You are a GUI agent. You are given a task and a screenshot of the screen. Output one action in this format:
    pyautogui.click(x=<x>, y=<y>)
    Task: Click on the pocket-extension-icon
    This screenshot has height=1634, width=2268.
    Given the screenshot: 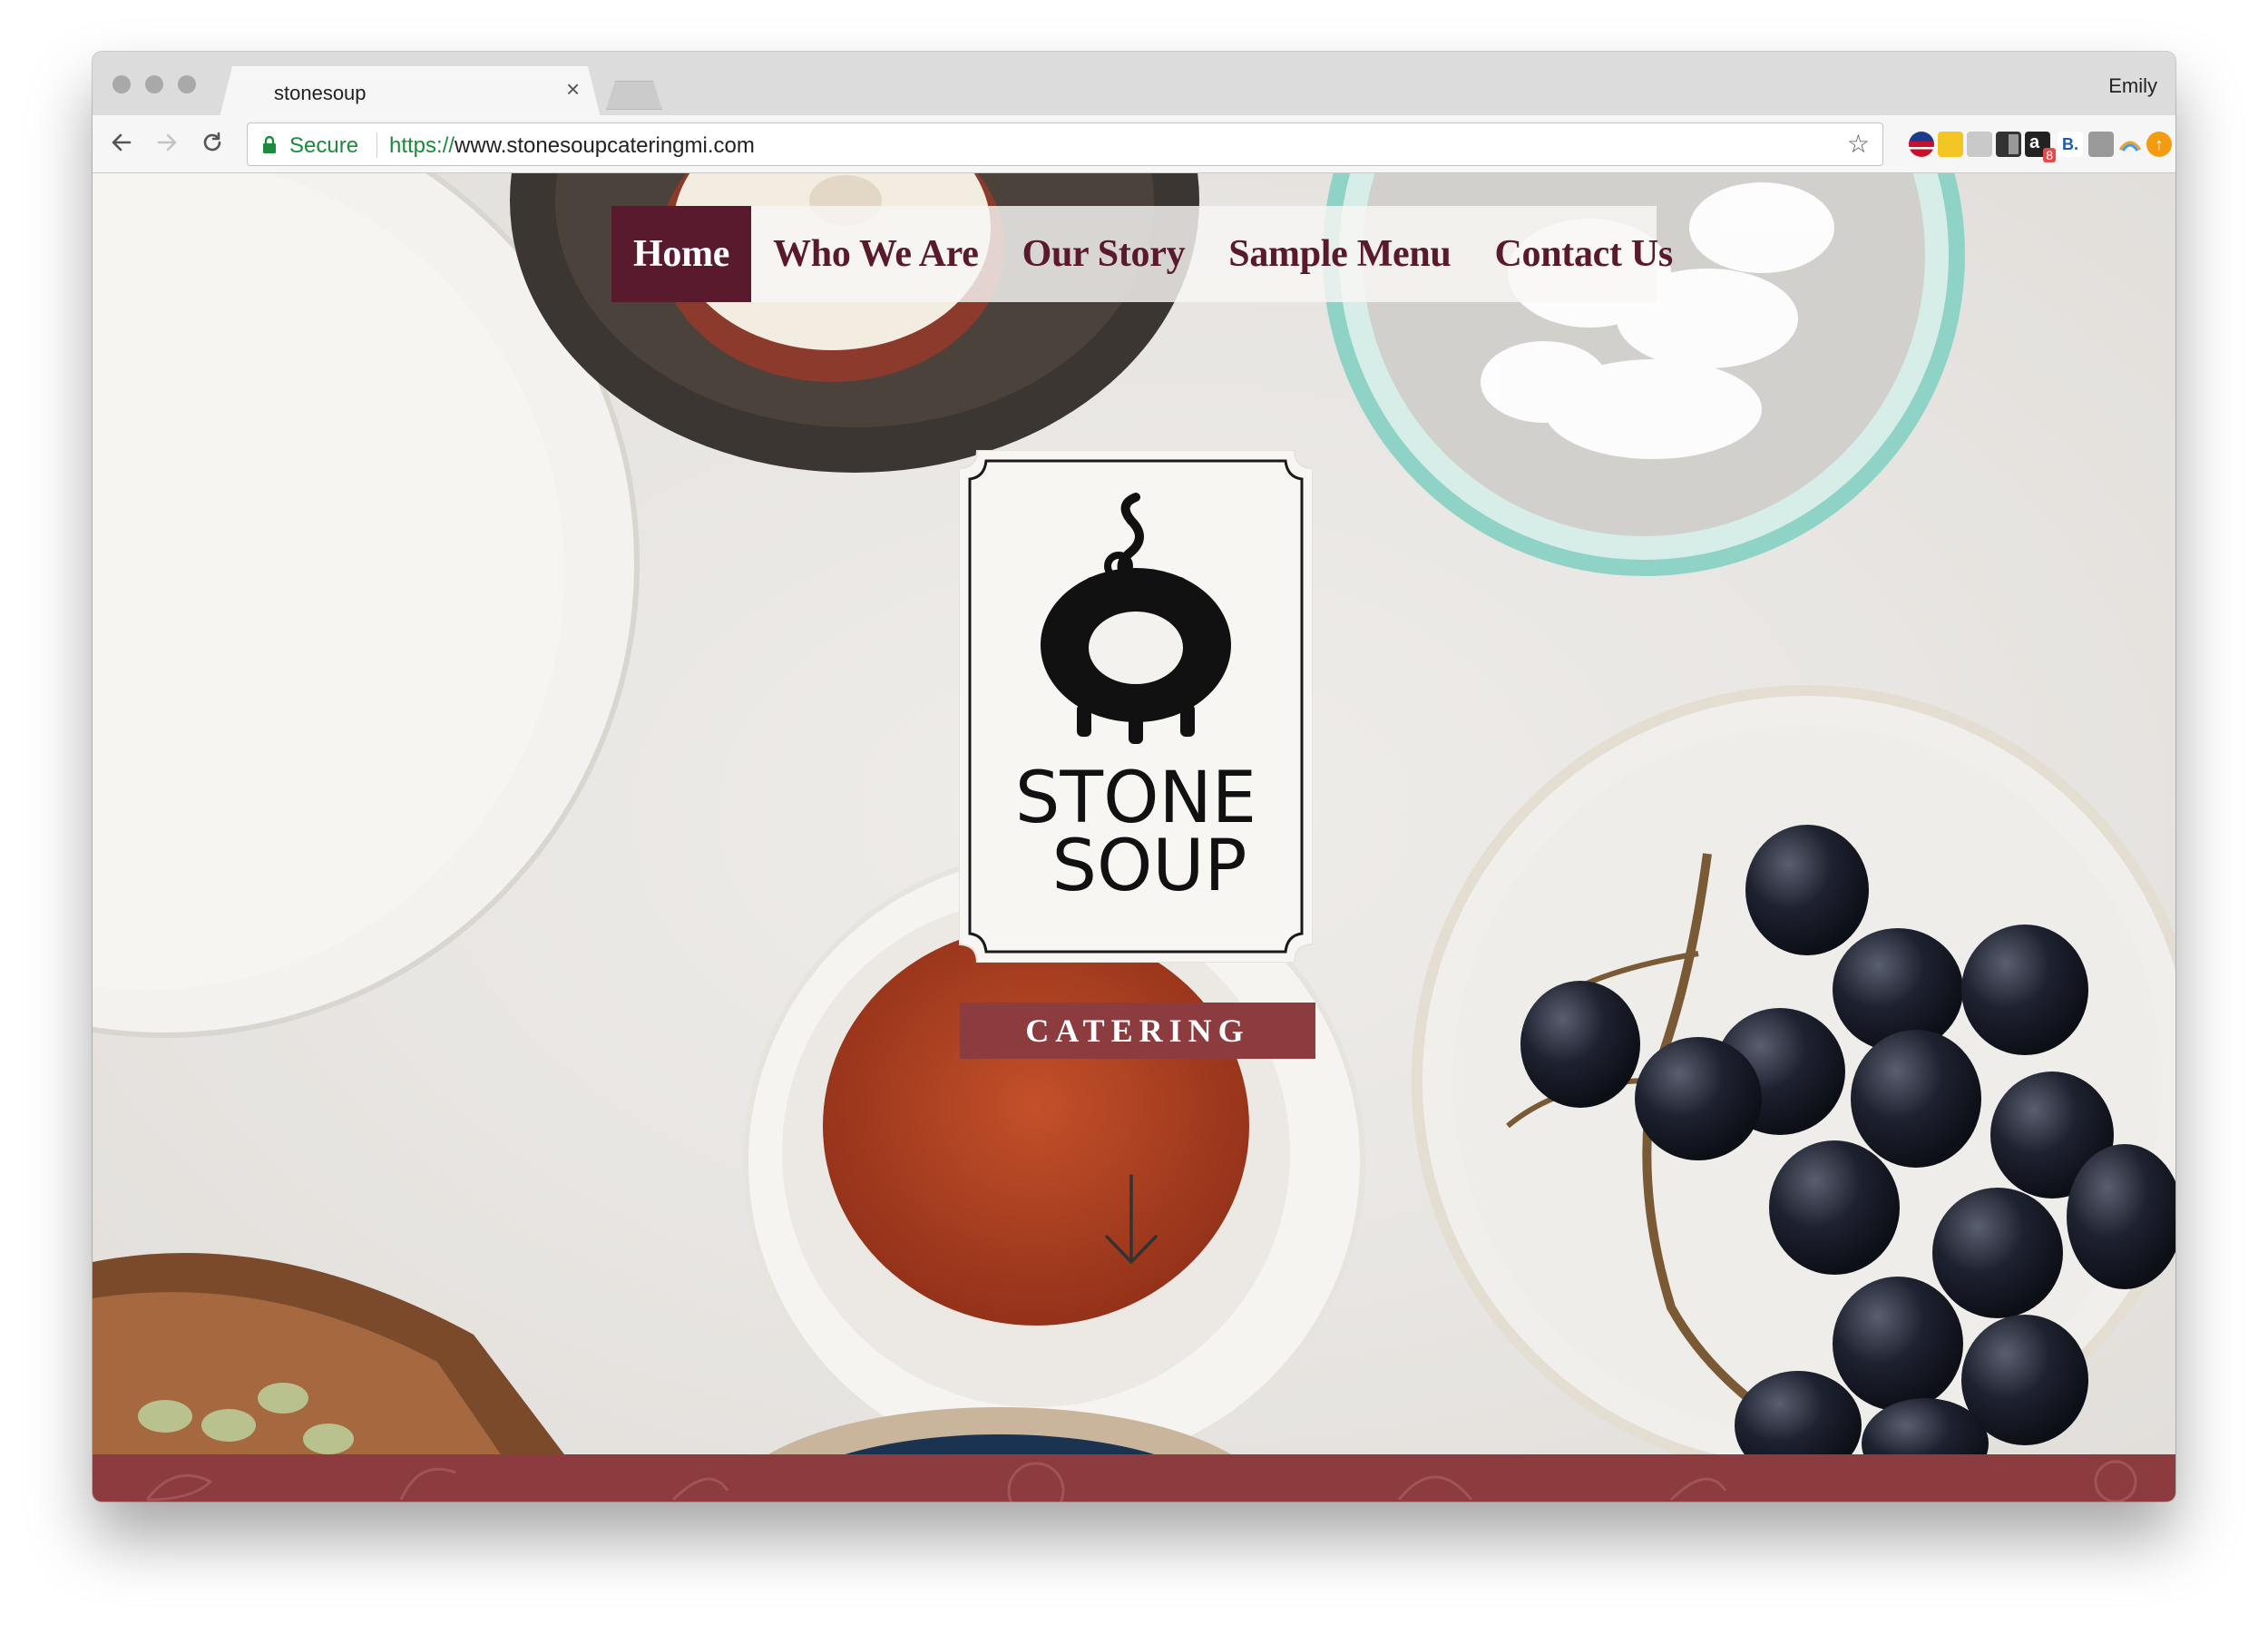 What is the action you would take?
    pyautogui.click(x=2101, y=144)
    